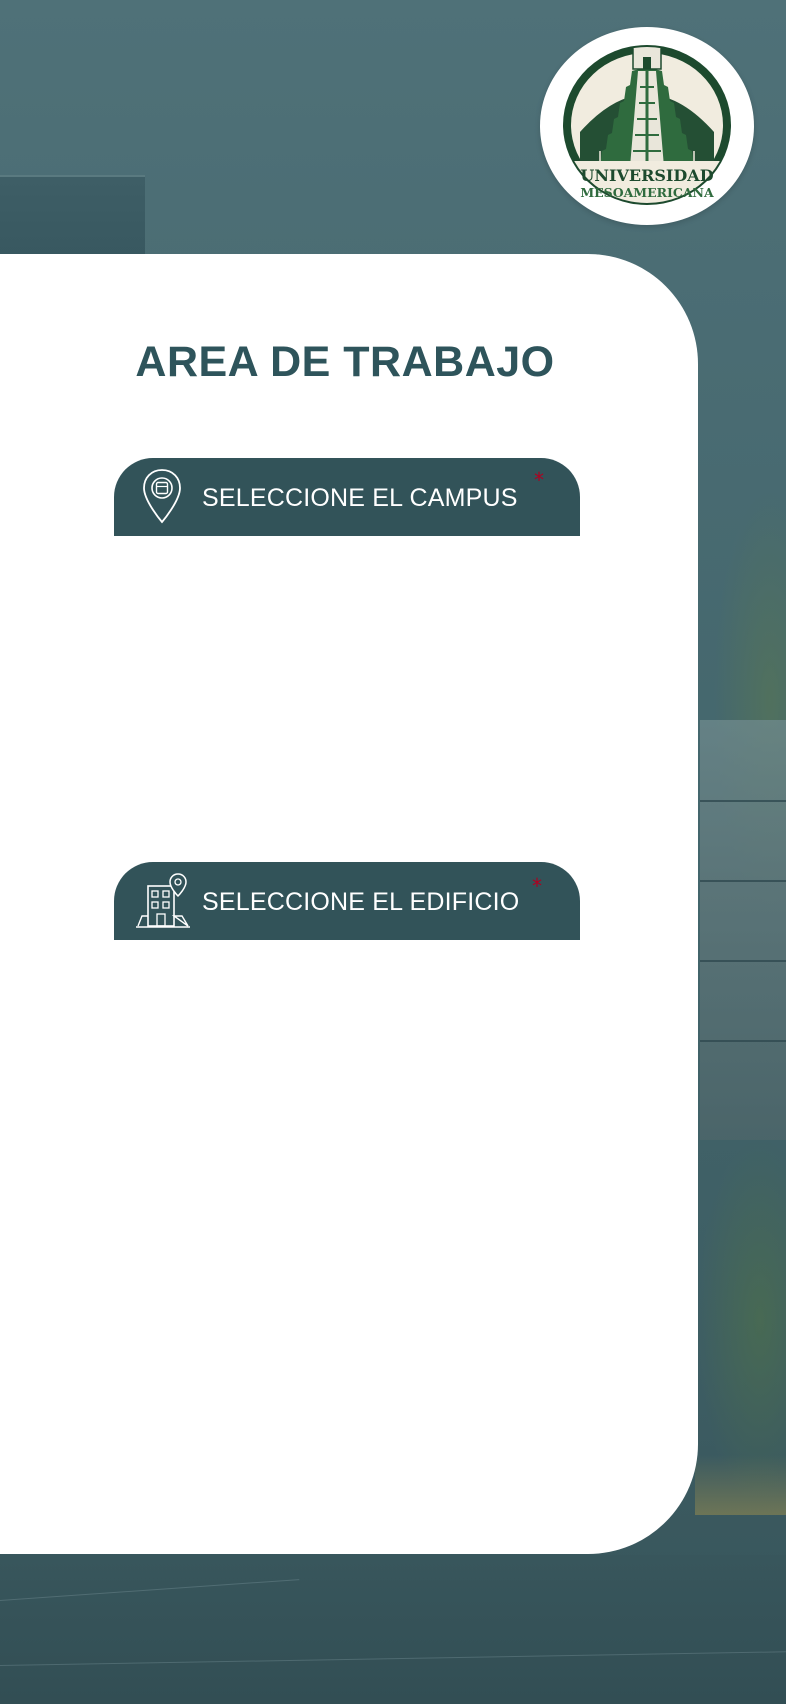 The height and width of the screenshot is (1704, 786). Describe the element at coordinates (345, 362) in the screenshot. I see `page-title: AREA DE TRABAJO` at that location.